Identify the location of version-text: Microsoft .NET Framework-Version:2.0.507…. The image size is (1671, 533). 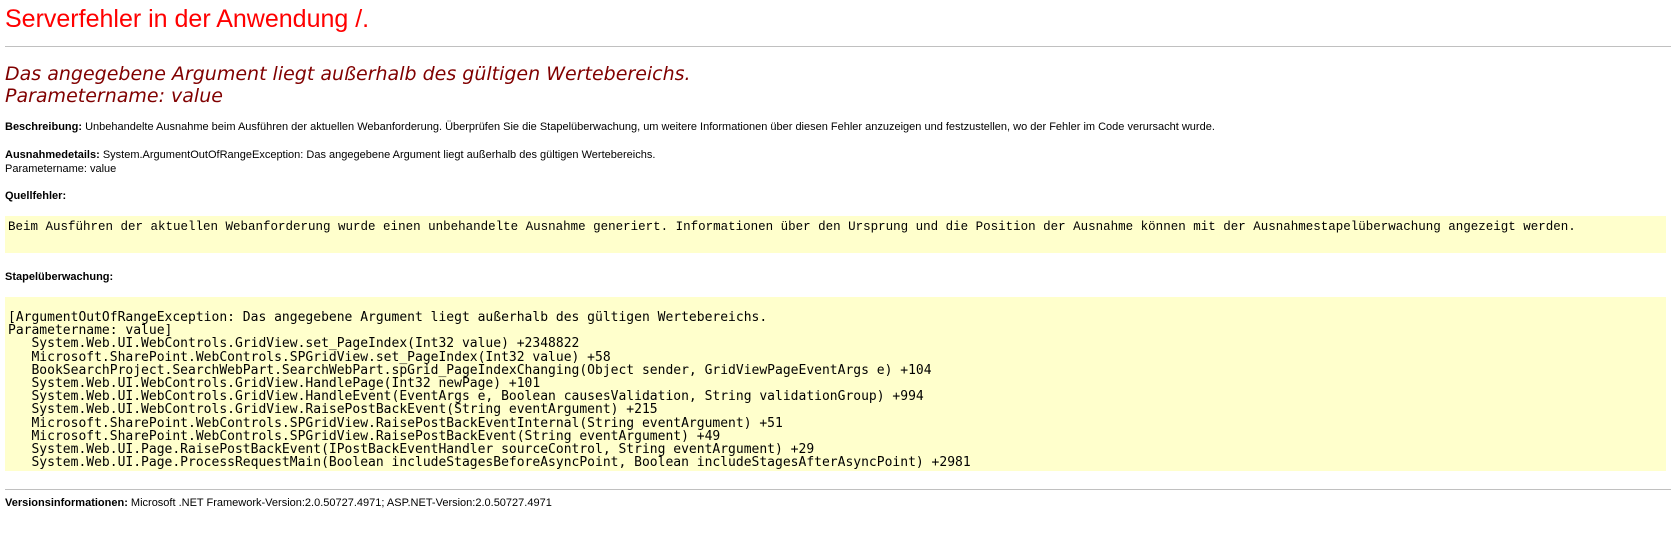
(341, 503).